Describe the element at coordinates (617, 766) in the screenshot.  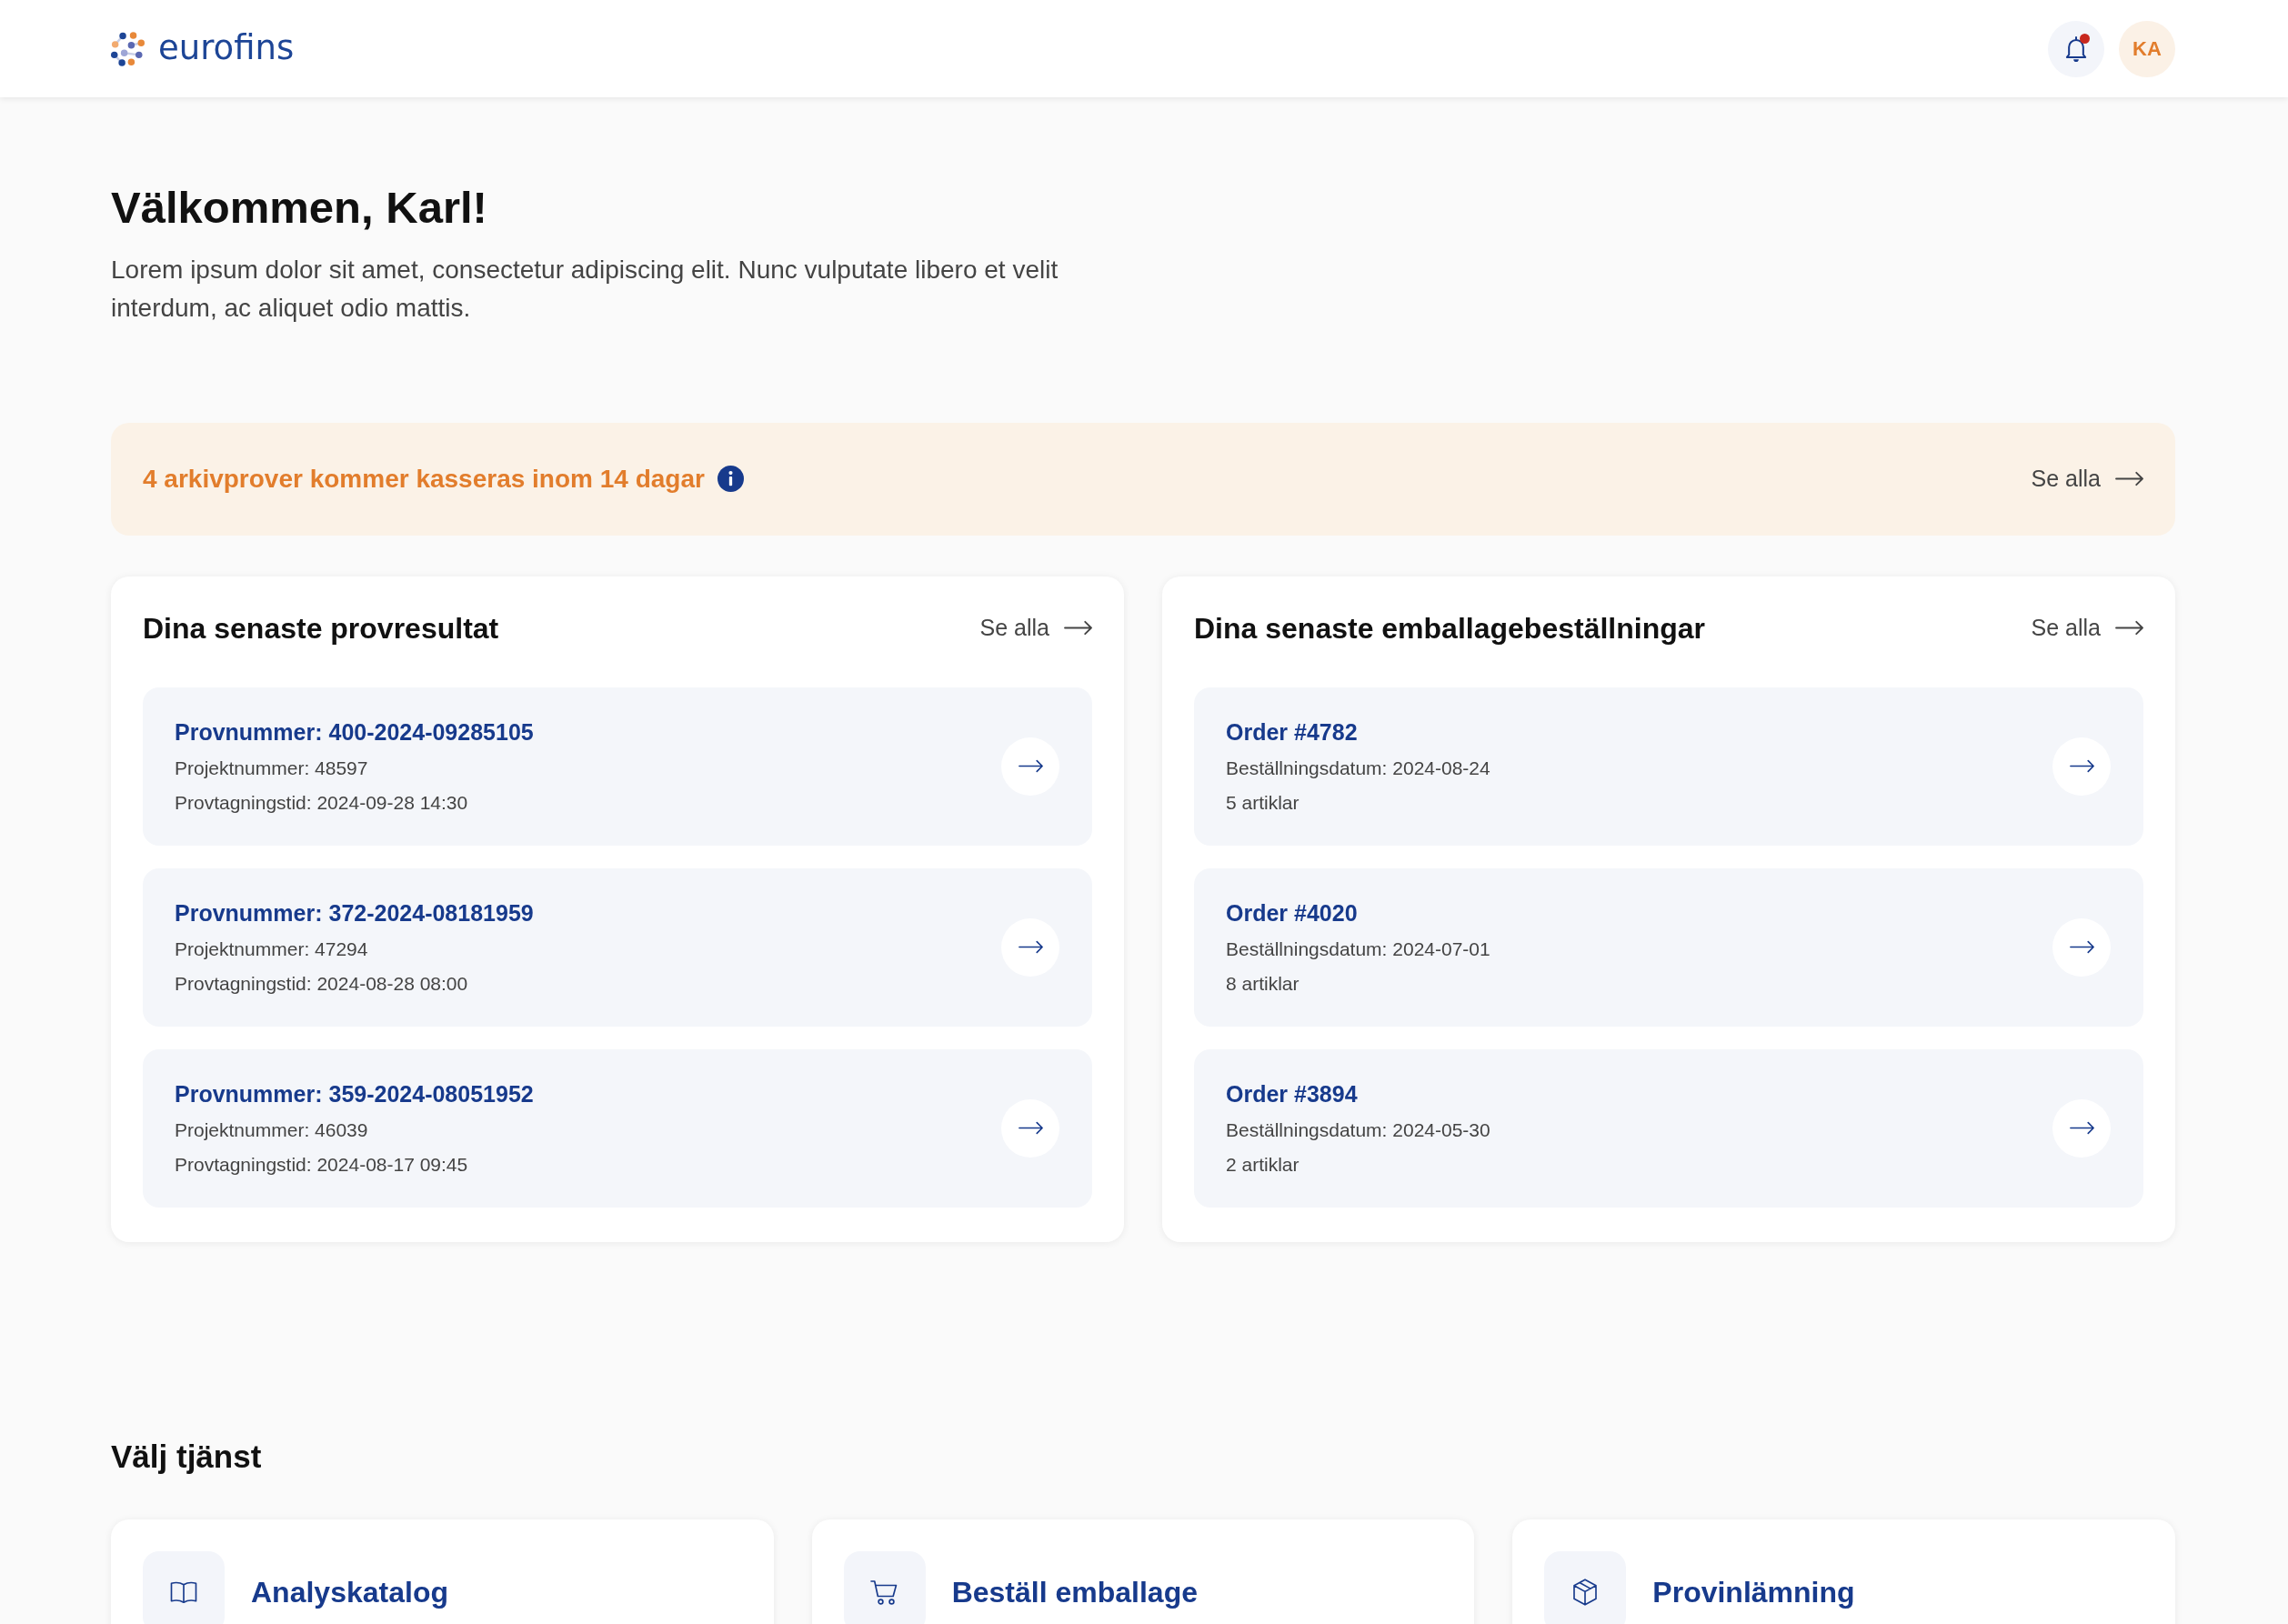
I see `list-item: Provnummer: 400-2024-09285105 Projektnummer: 48597 Provtagningstid: 2024-09-28 14:30` at that location.